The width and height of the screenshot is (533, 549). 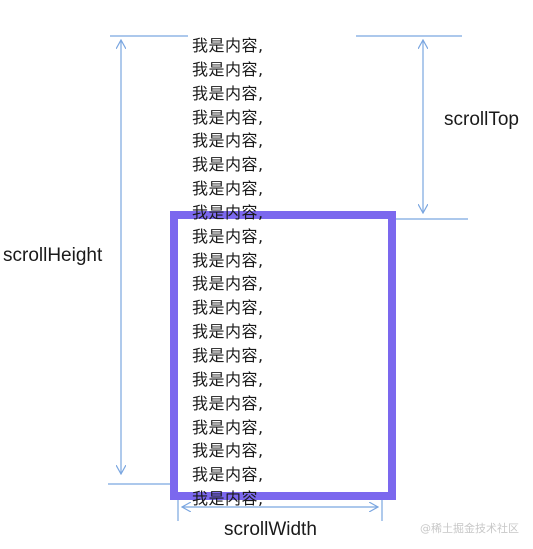 I want to click on scroll-width-label: scrollWidth, so click(x=270, y=529).